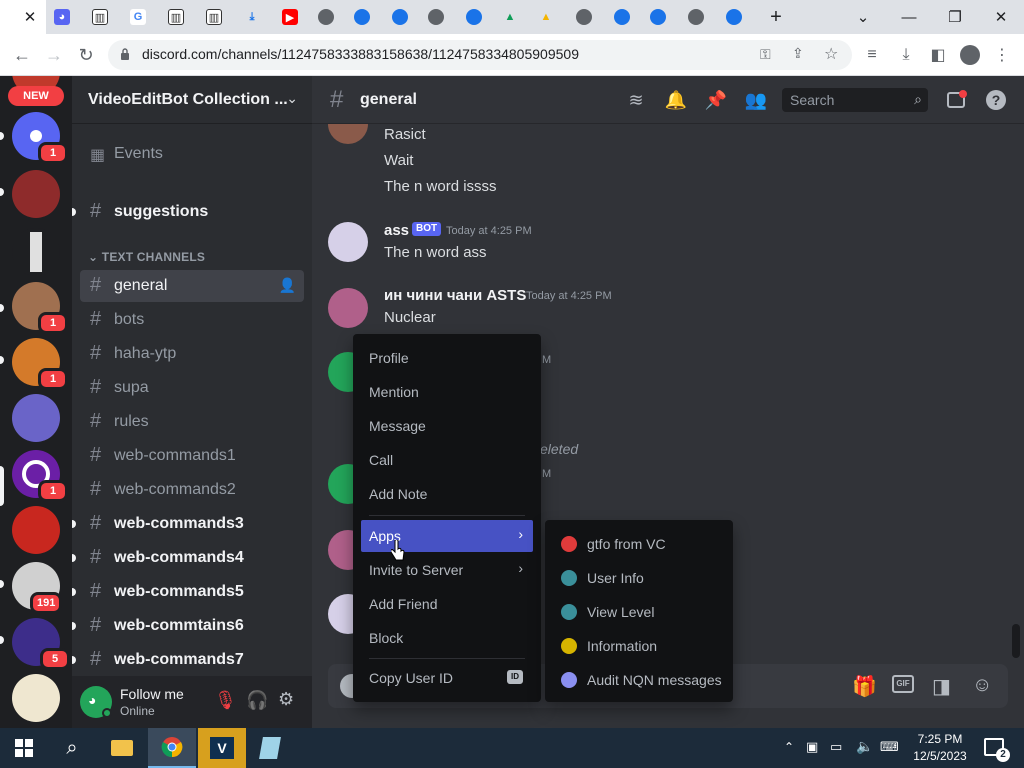 The image size is (1024, 768). Describe the element at coordinates (30, 17) in the screenshot. I see `close-tab-icon: ✕` at that location.